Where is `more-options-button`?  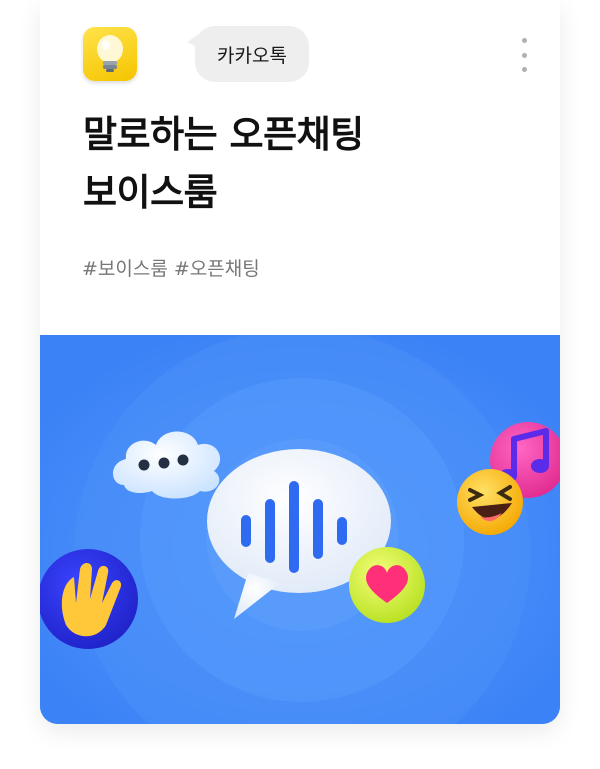
more-options-button is located at coordinates (524, 55).